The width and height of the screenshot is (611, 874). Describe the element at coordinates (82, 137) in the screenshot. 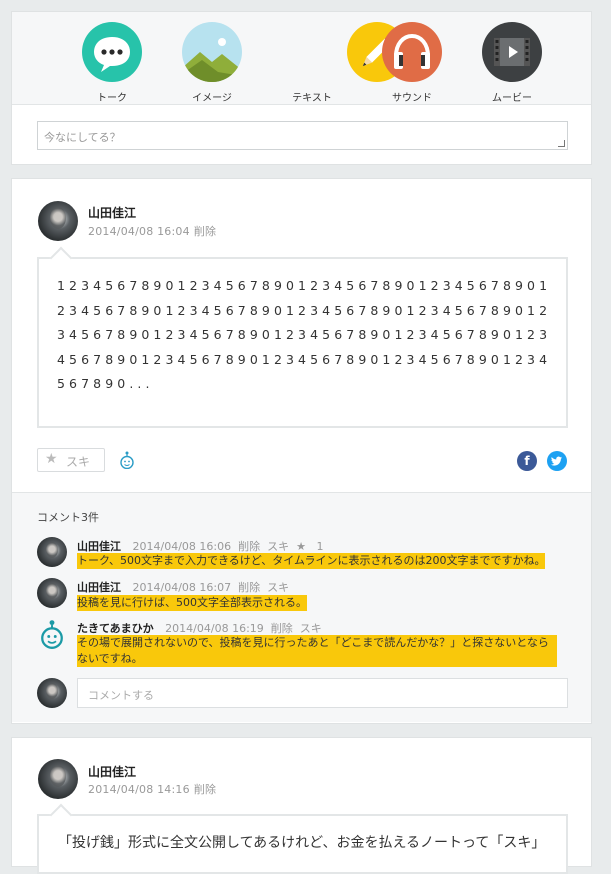

I see `status-input-placeholder: 今なにしてる？` at that location.